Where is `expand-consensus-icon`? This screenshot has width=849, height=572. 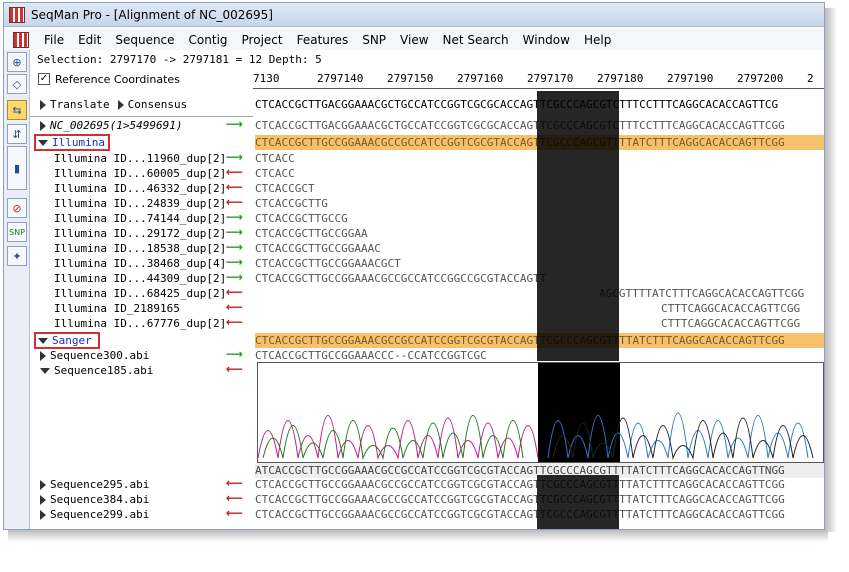
expand-consensus-icon is located at coordinates (120, 104).